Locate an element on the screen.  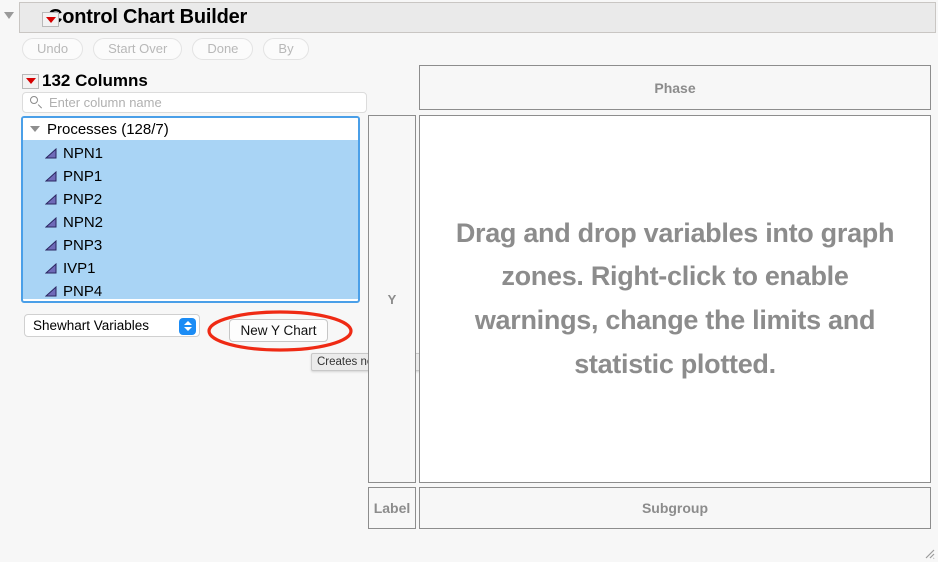
by-button: By is located at coordinates (286, 49).